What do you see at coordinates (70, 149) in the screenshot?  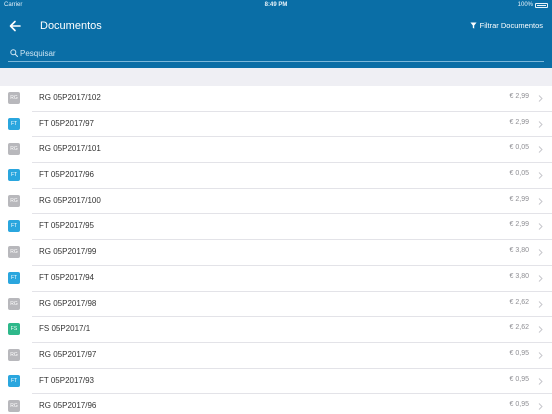 I see `document-name: RG 05P2017/101` at bounding box center [70, 149].